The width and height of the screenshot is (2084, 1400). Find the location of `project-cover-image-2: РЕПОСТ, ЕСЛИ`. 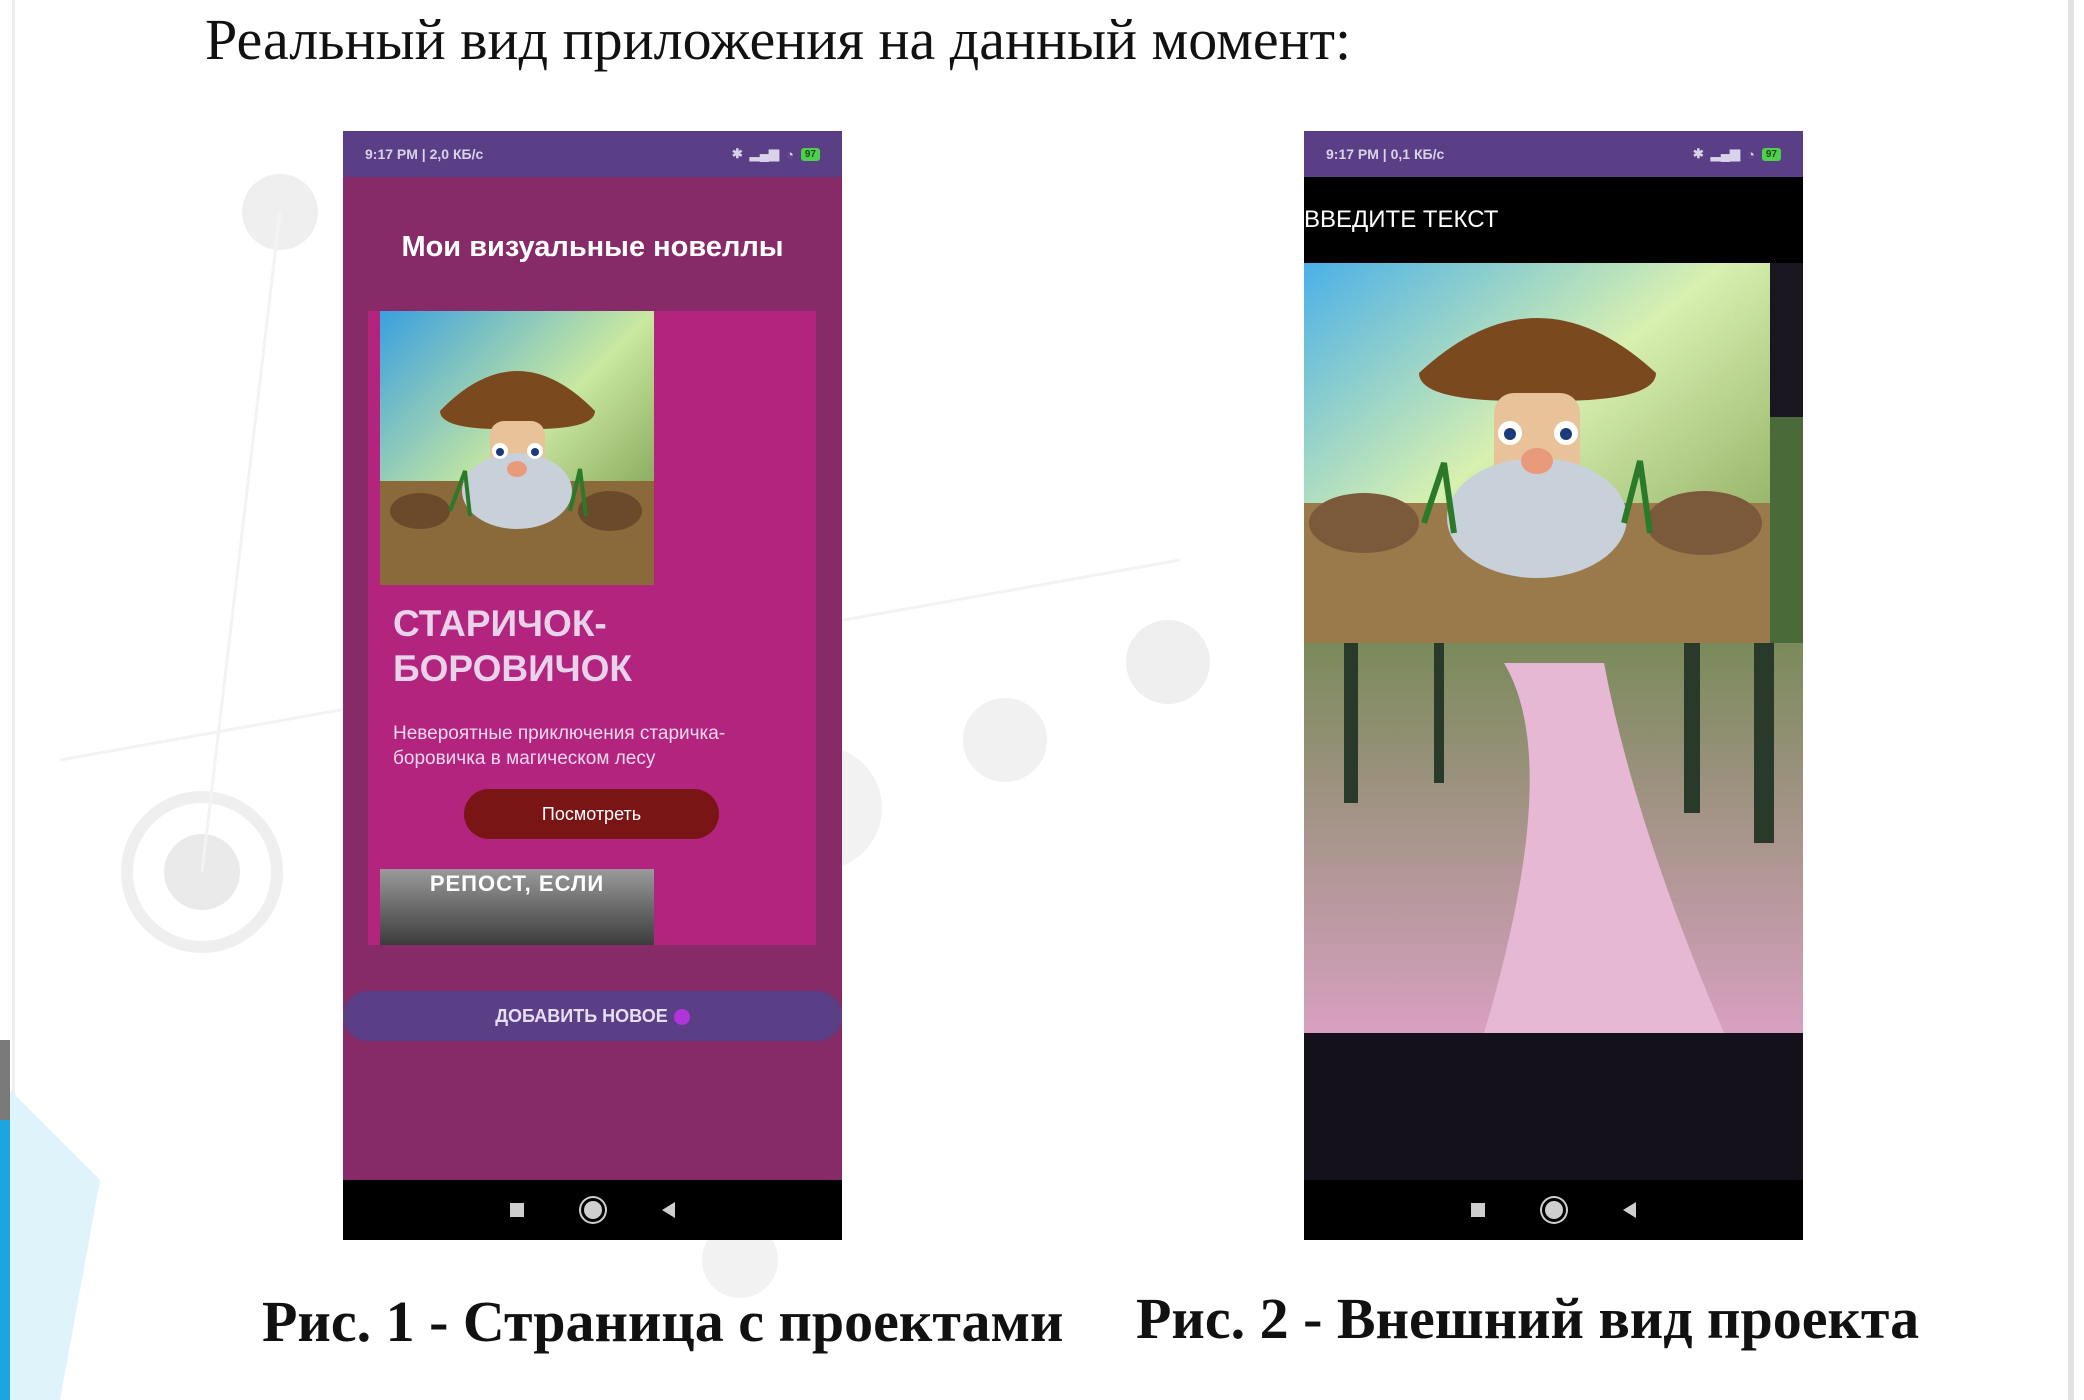

project-cover-image-2: РЕПОСТ, ЕСЛИ is located at coordinates (517, 907).